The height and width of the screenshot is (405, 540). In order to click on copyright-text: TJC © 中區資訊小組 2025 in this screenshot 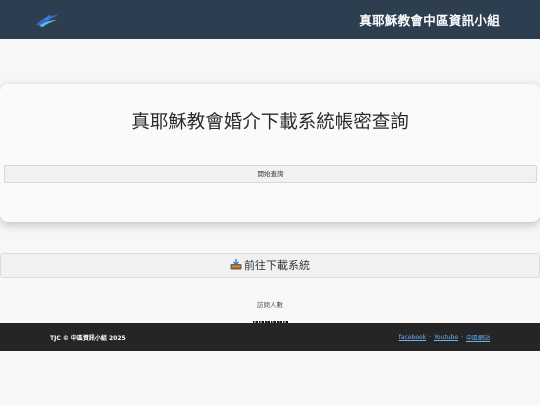, I will do `click(88, 338)`.